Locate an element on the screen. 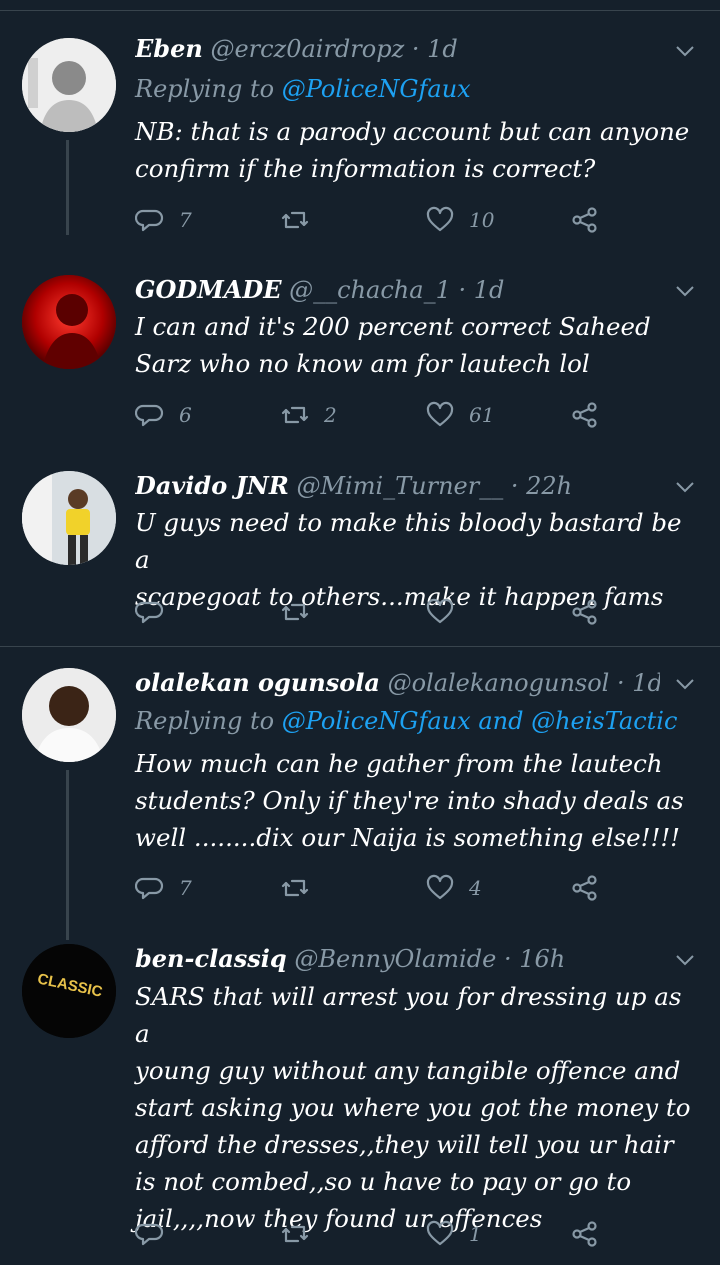 This screenshot has width=720, height=1265. display-name: ben-classiq is located at coordinates (211, 958).